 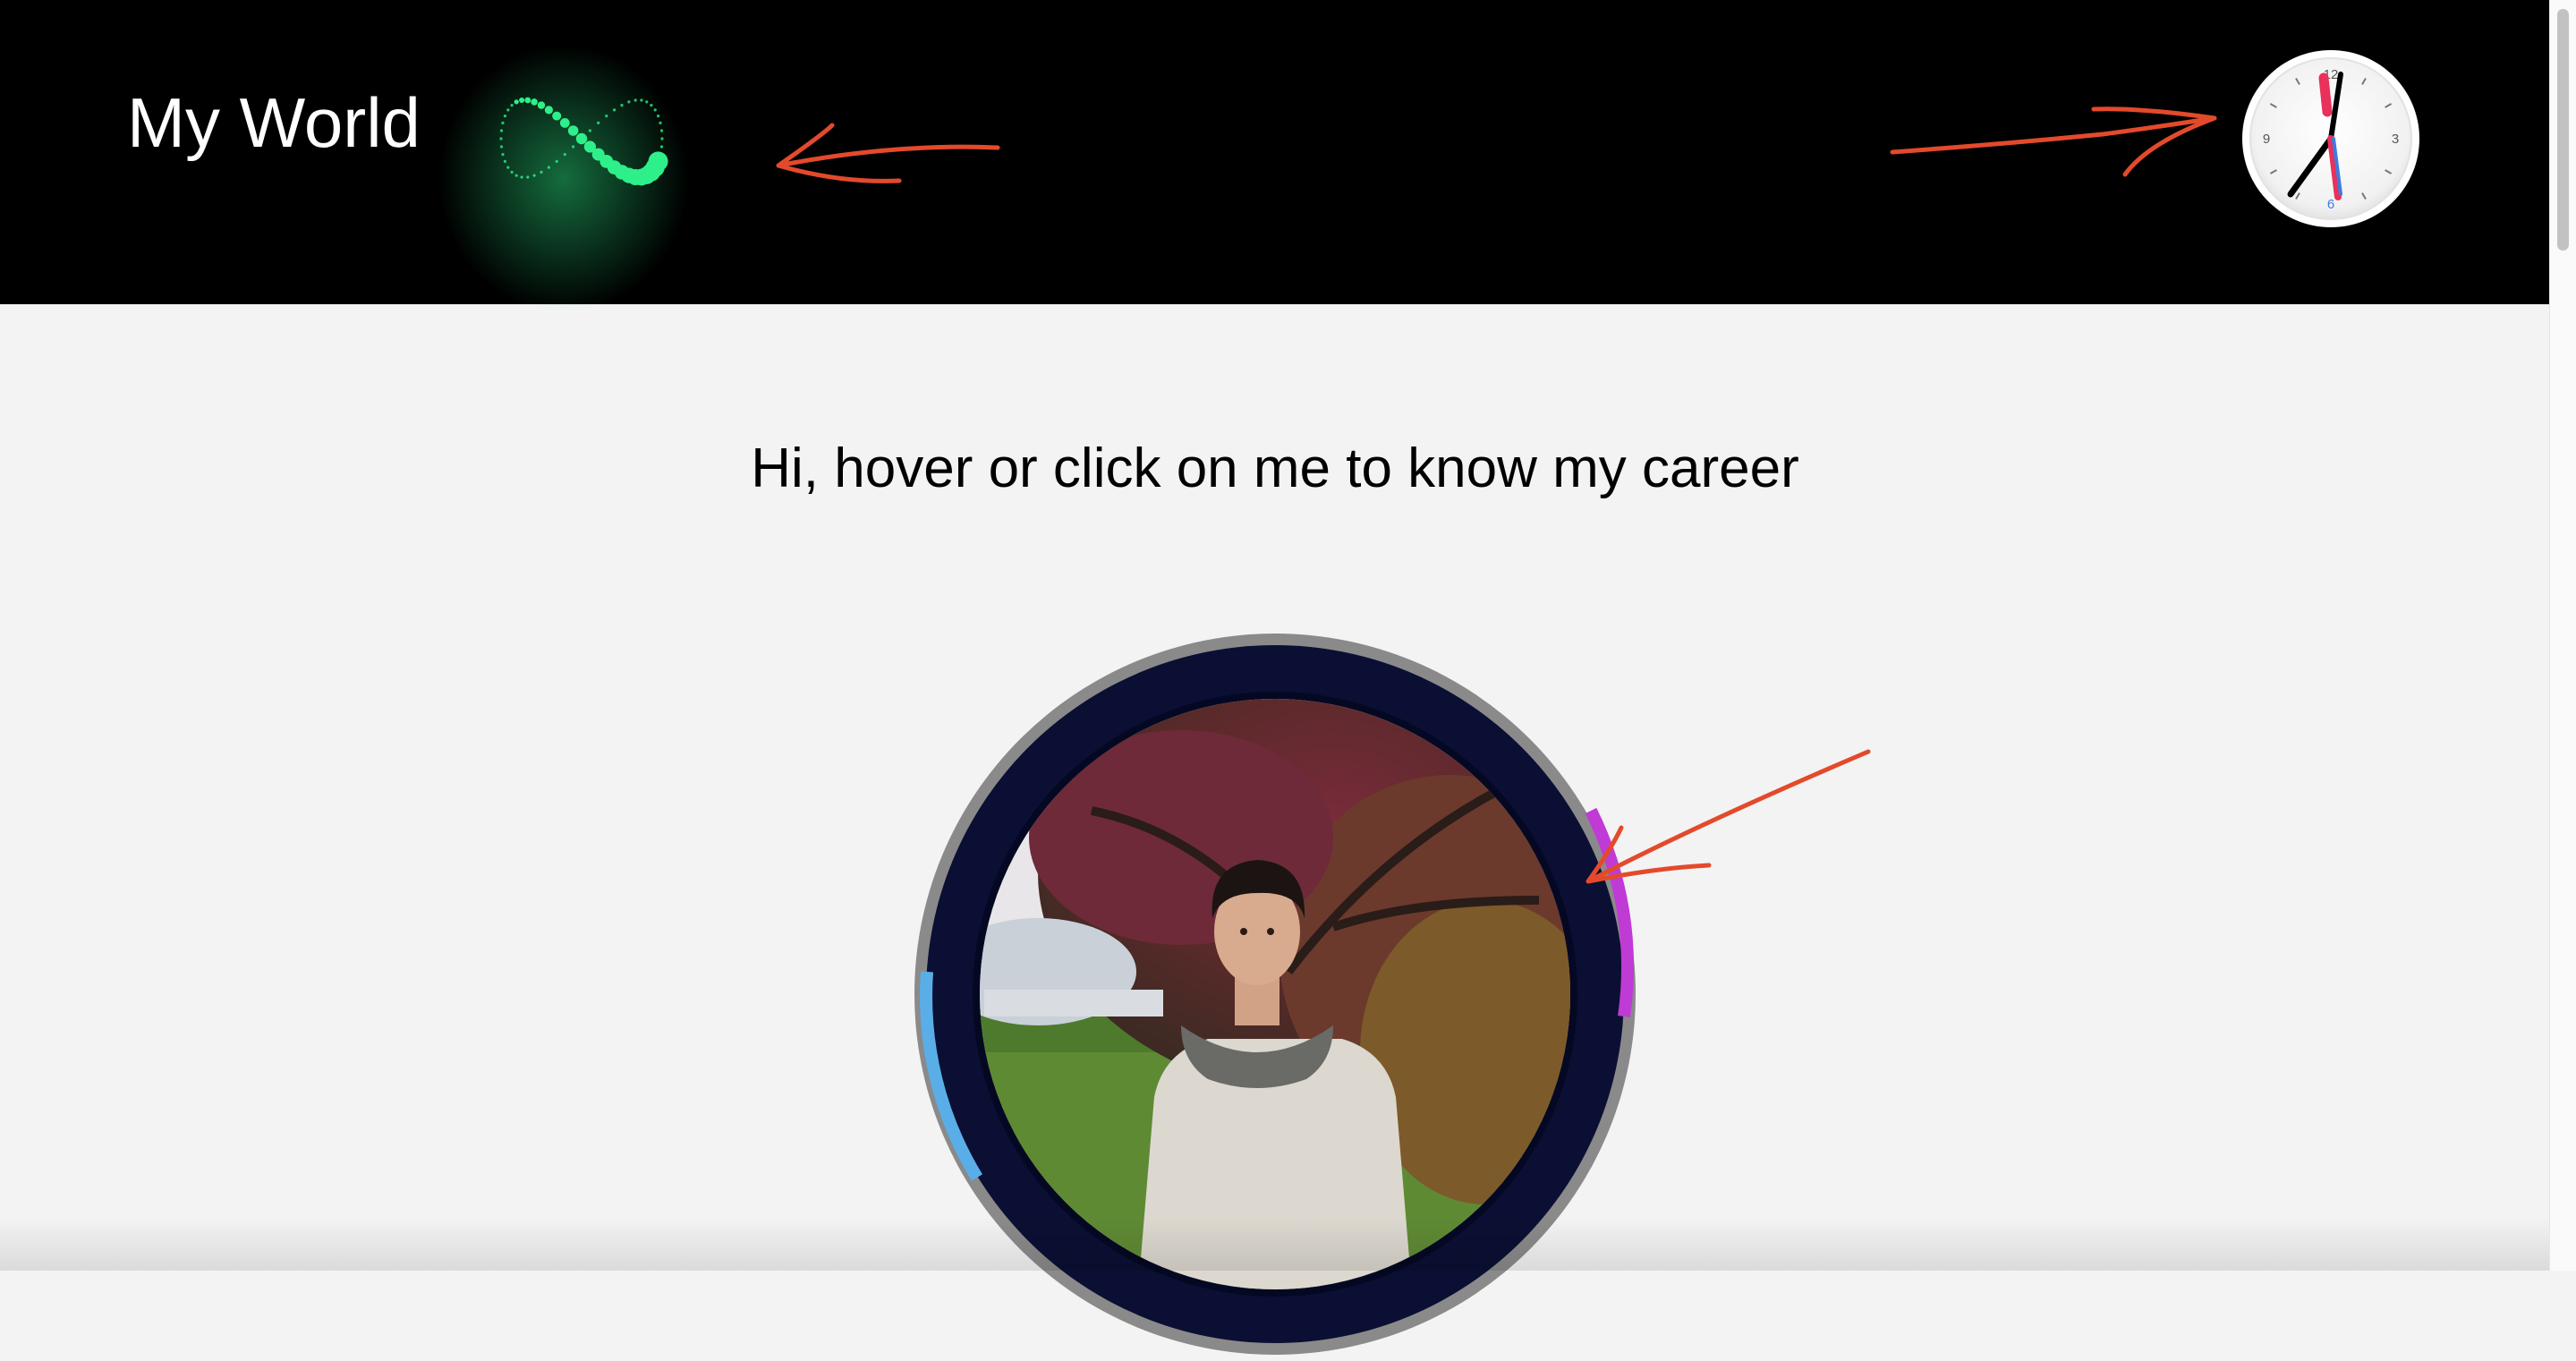 I want to click on clock-minute-hand, so click(x=2325, y=94).